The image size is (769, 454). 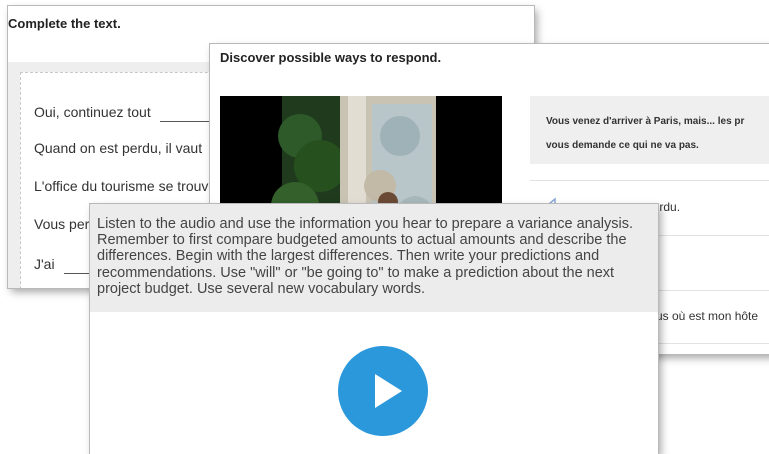 I want to click on play-button, so click(x=383, y=391).